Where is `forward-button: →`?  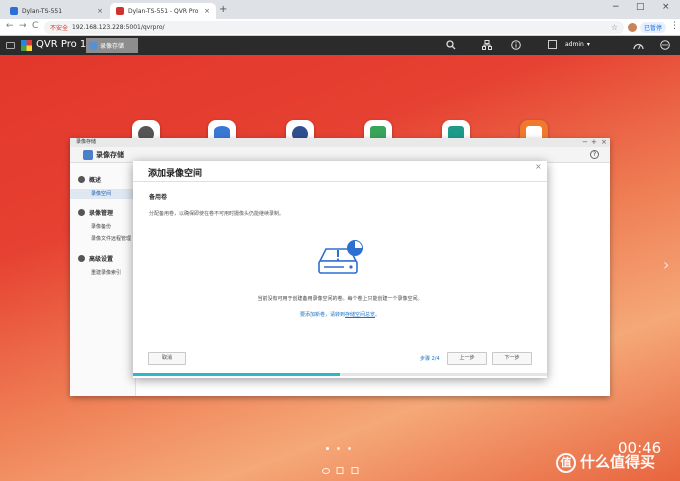
forward-button: → is located at coordinates (23, 26).